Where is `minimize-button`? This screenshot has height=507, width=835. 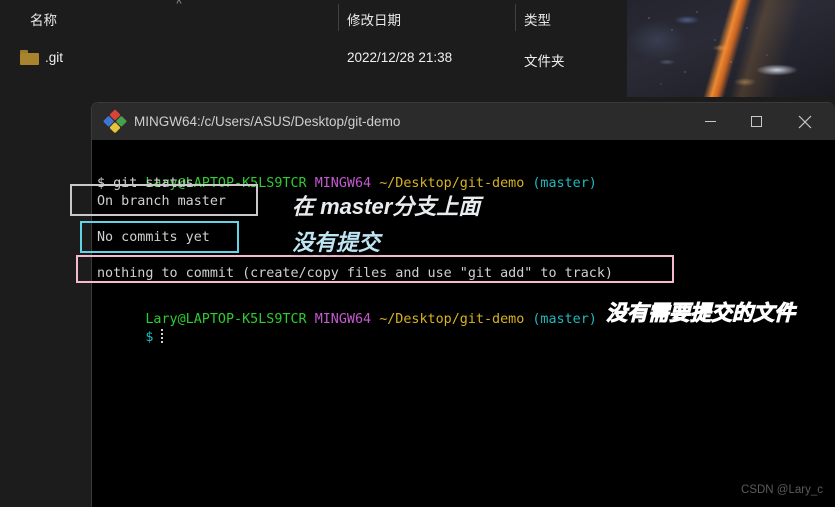 minimize-button is located at coordinates (710, 121).